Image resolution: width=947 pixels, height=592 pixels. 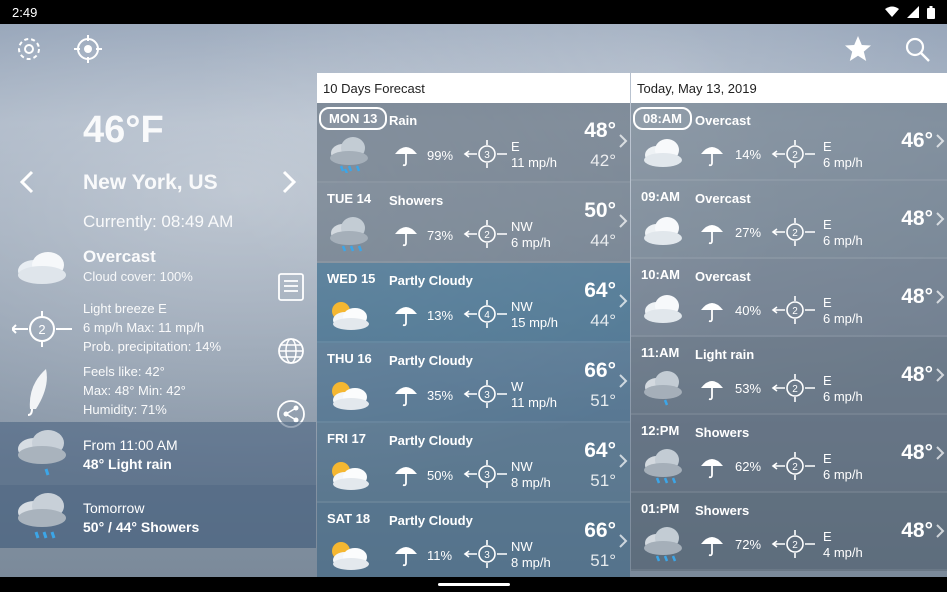 I want to click on hourly-row: 09:AM Overcast 27% 2 E 6 mp/h 48°, so click(x=789, y=220).